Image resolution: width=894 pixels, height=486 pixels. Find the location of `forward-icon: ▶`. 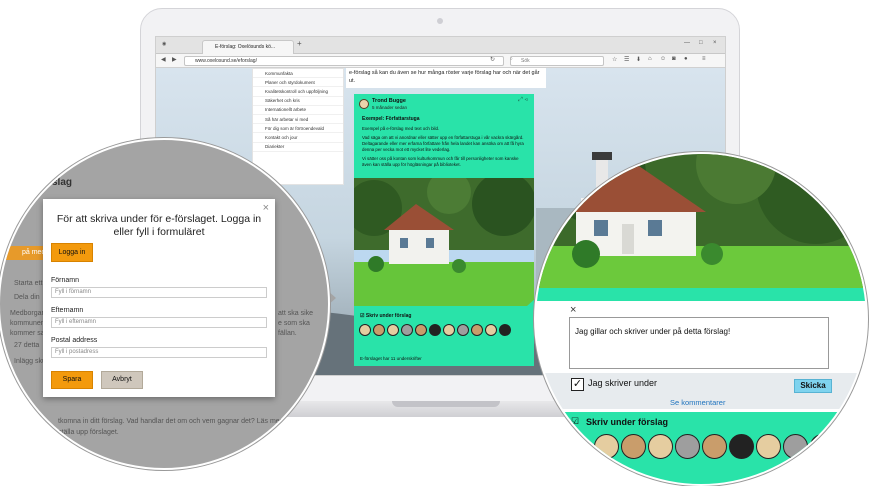

forward-icon: ▶ is located at coordinates (174, 59).